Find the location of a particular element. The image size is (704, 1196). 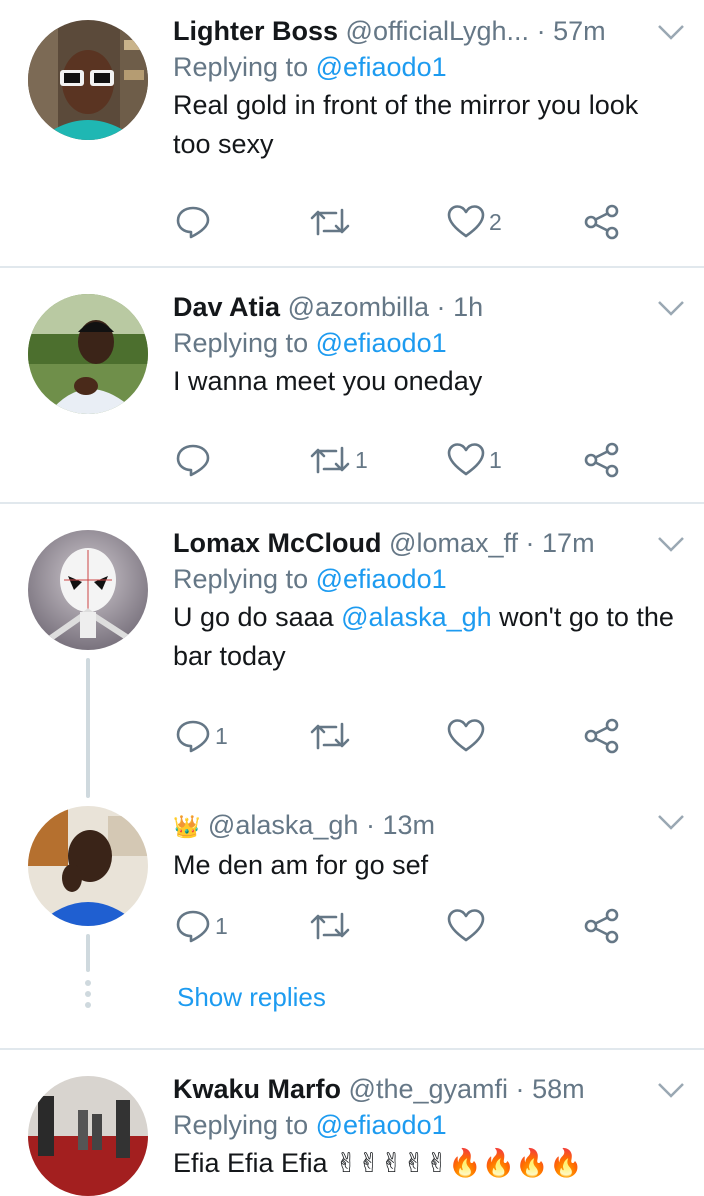

display-name: Kwaku Marfo is located at coordinates (257, 1089).